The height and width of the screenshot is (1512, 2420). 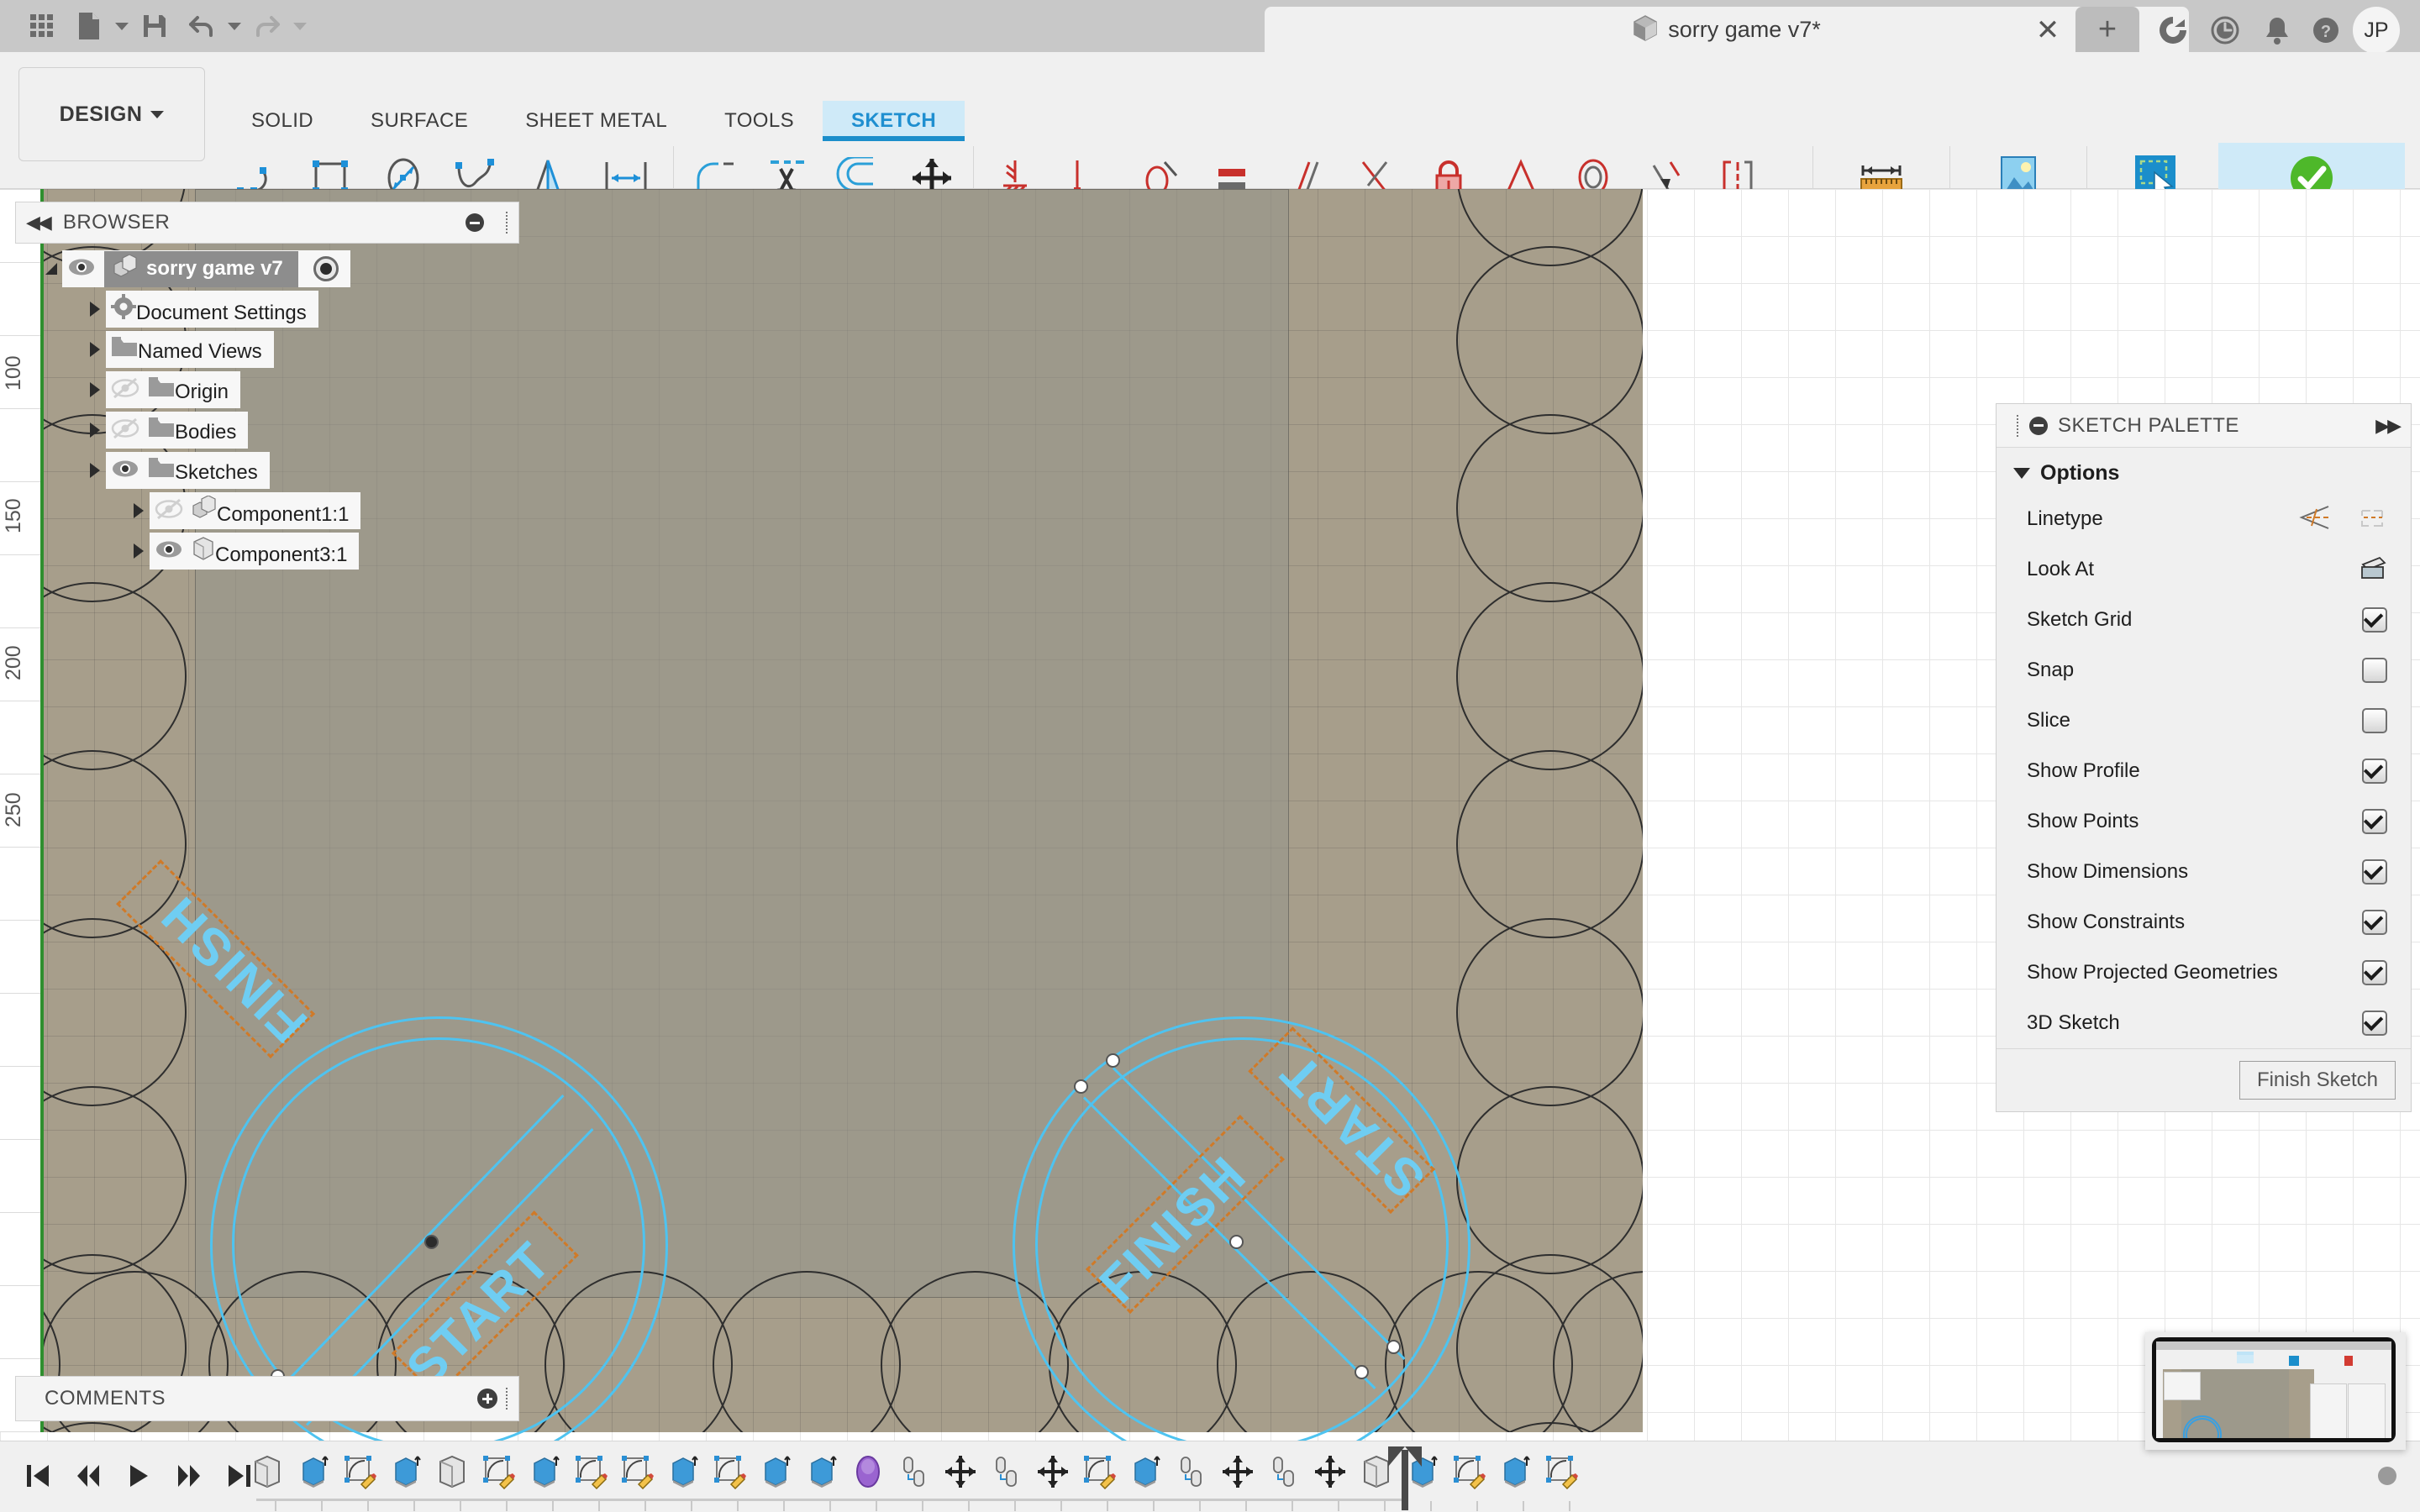 What do you see at coordinates (2204, 973) in the screenshot?
I see `option-row-show-projected-geometries: Show Projected Geometries` at bounding box center [2204, 973].